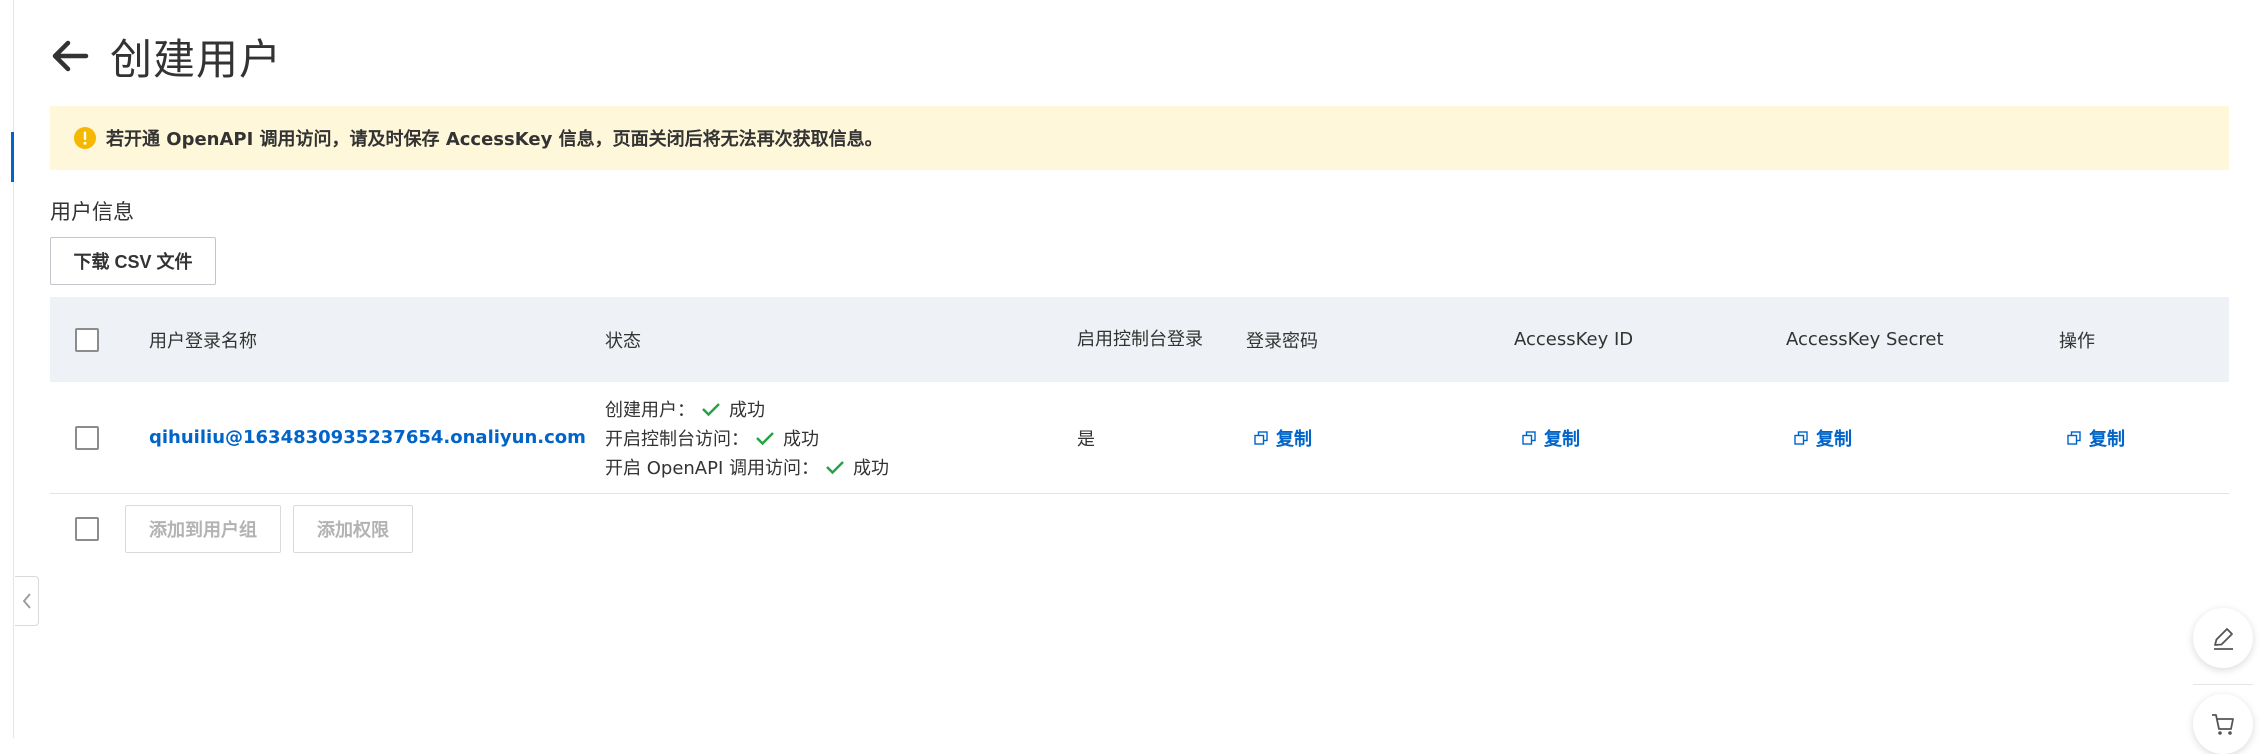  Describe the element at coordinates (367, 437) in the screenshot. I see `user-login-name-link: qihuiliu@1634830935237654.onaliyun.com` at that location.